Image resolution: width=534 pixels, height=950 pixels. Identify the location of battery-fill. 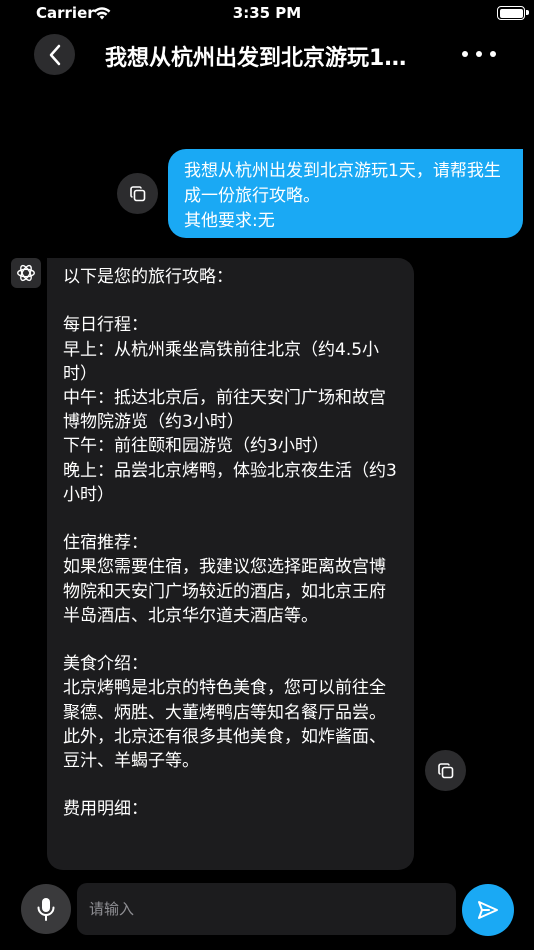
(511, 13).